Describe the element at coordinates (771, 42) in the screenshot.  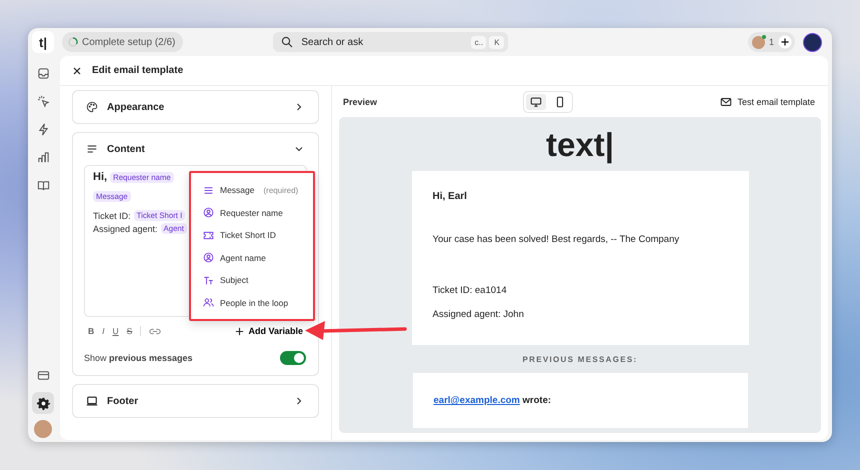
I see `collaborator-count: 1` at that location.